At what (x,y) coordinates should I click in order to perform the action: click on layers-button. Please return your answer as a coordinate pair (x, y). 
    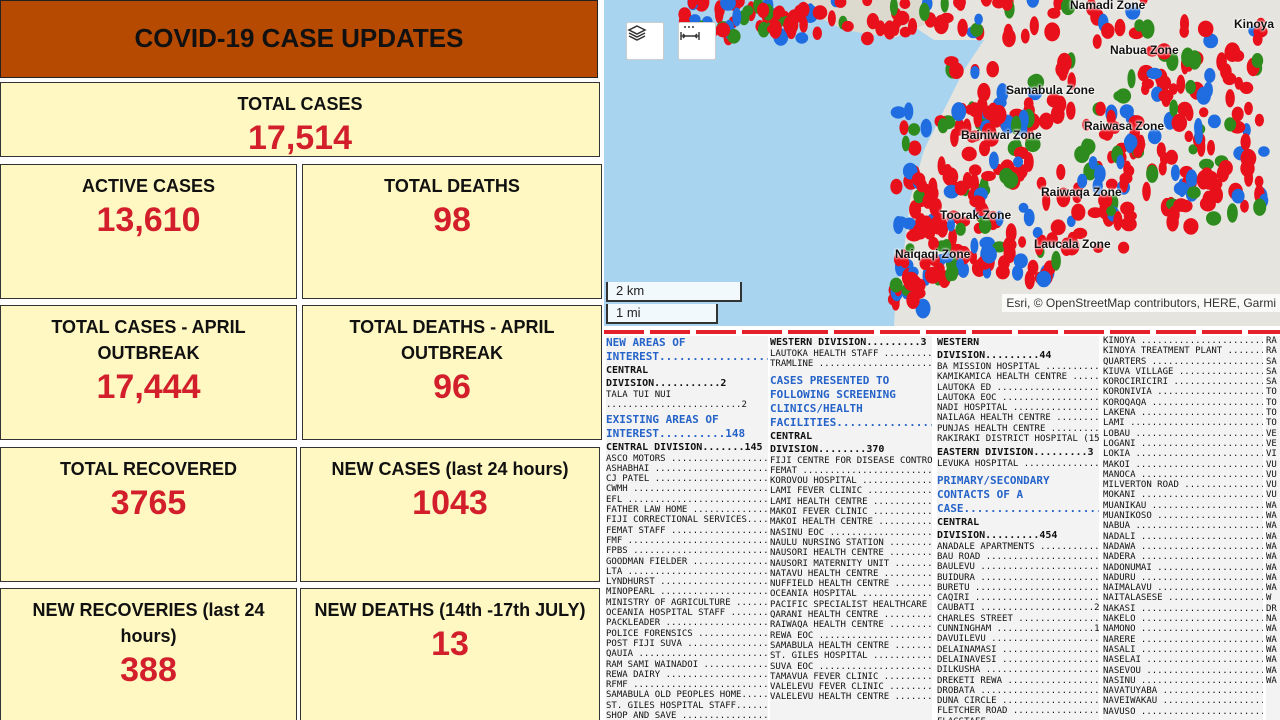
    Looking at the image, I should click on (645, 41).